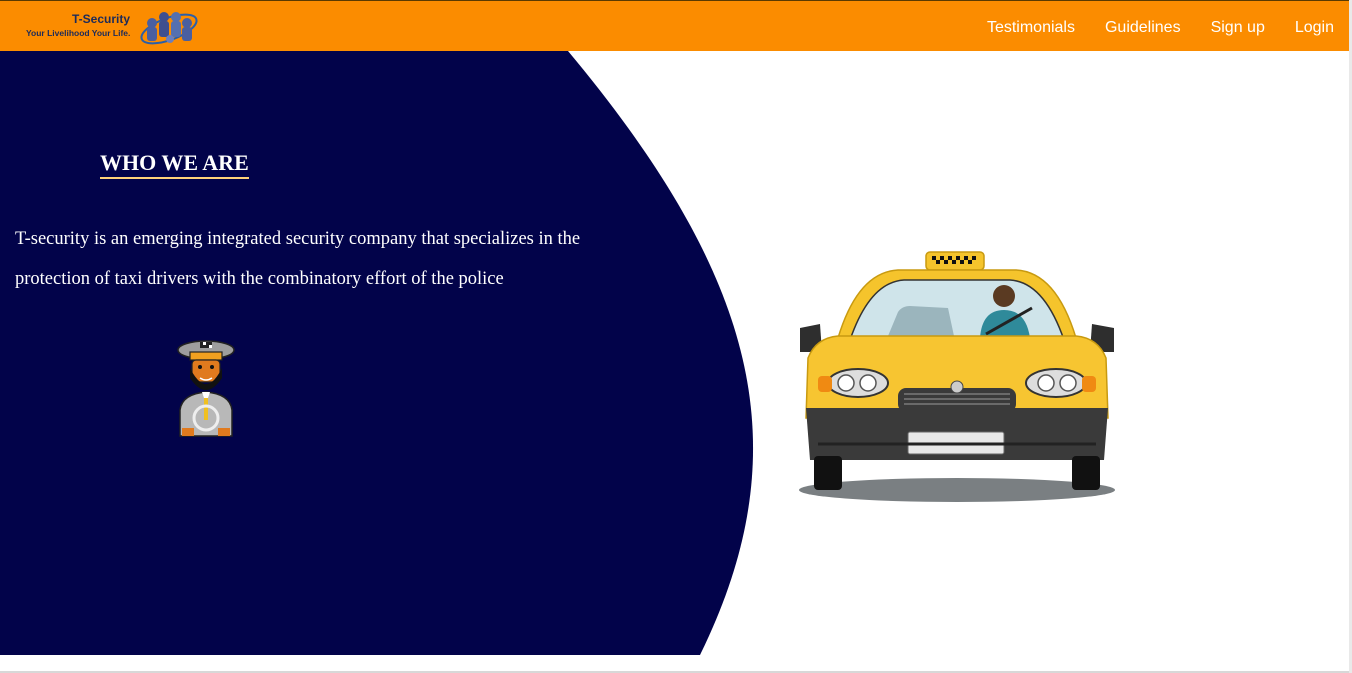  What do you see at coordinates (206, 388) in the screenshot?
I see `taxi-driver-icon` at bounding box center [206, 388].